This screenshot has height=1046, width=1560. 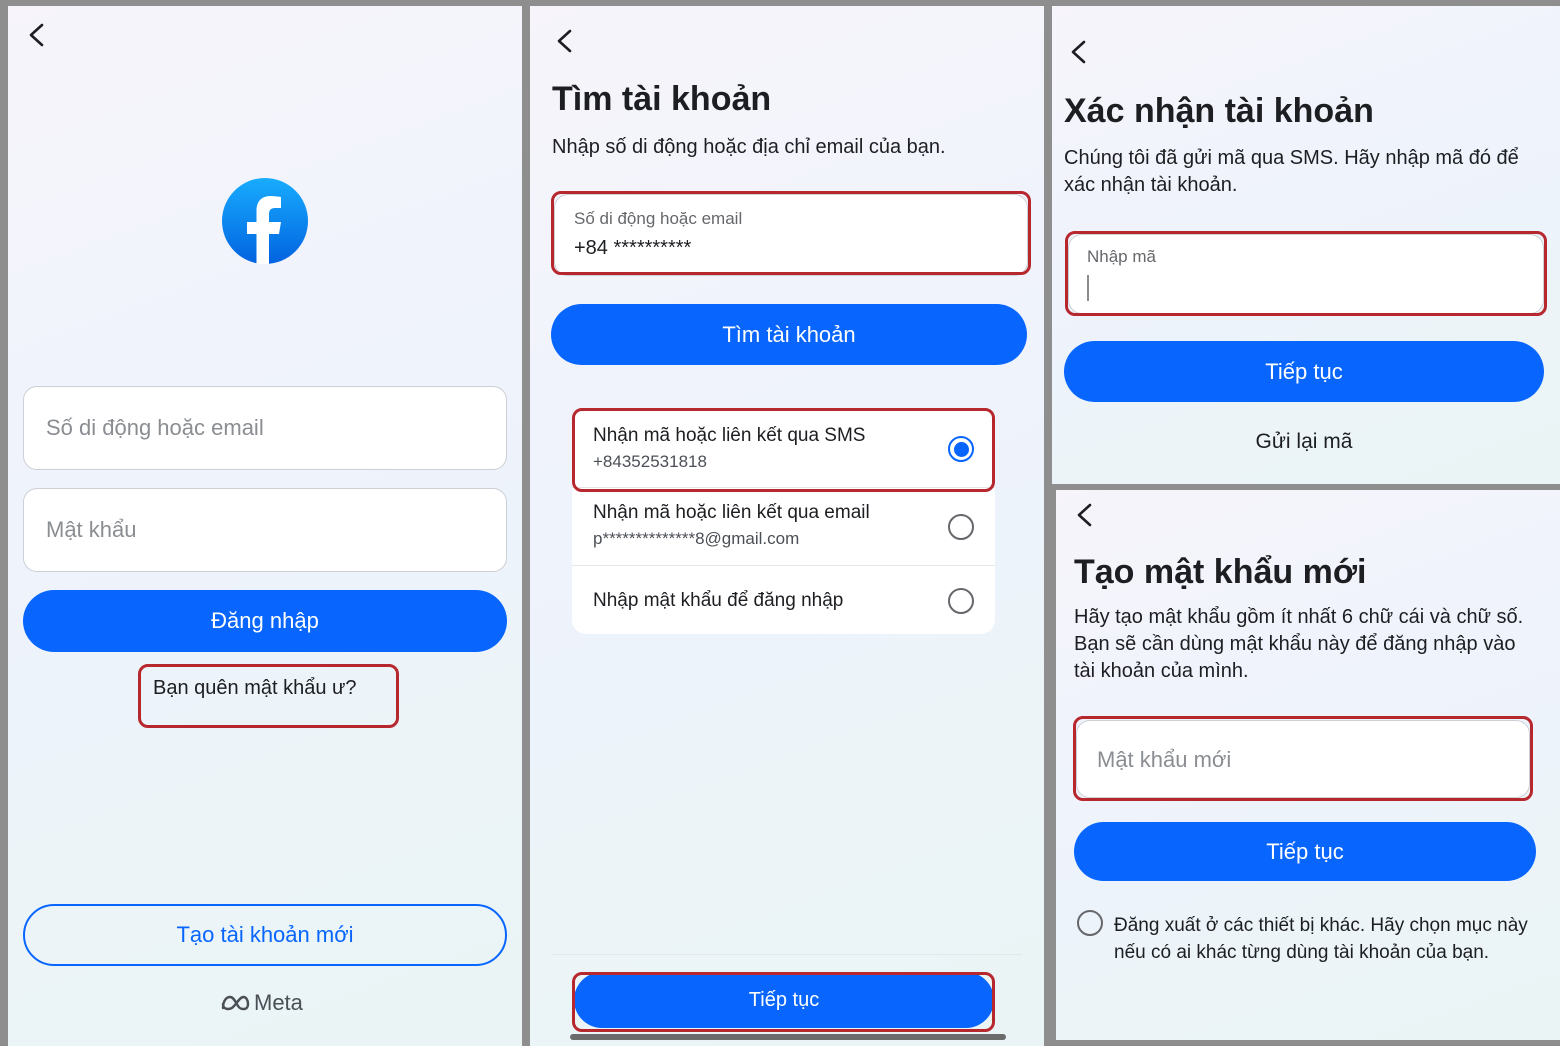 I want to click on resend-code-link: Gửi lại mã, so click(x=1304, y=442).